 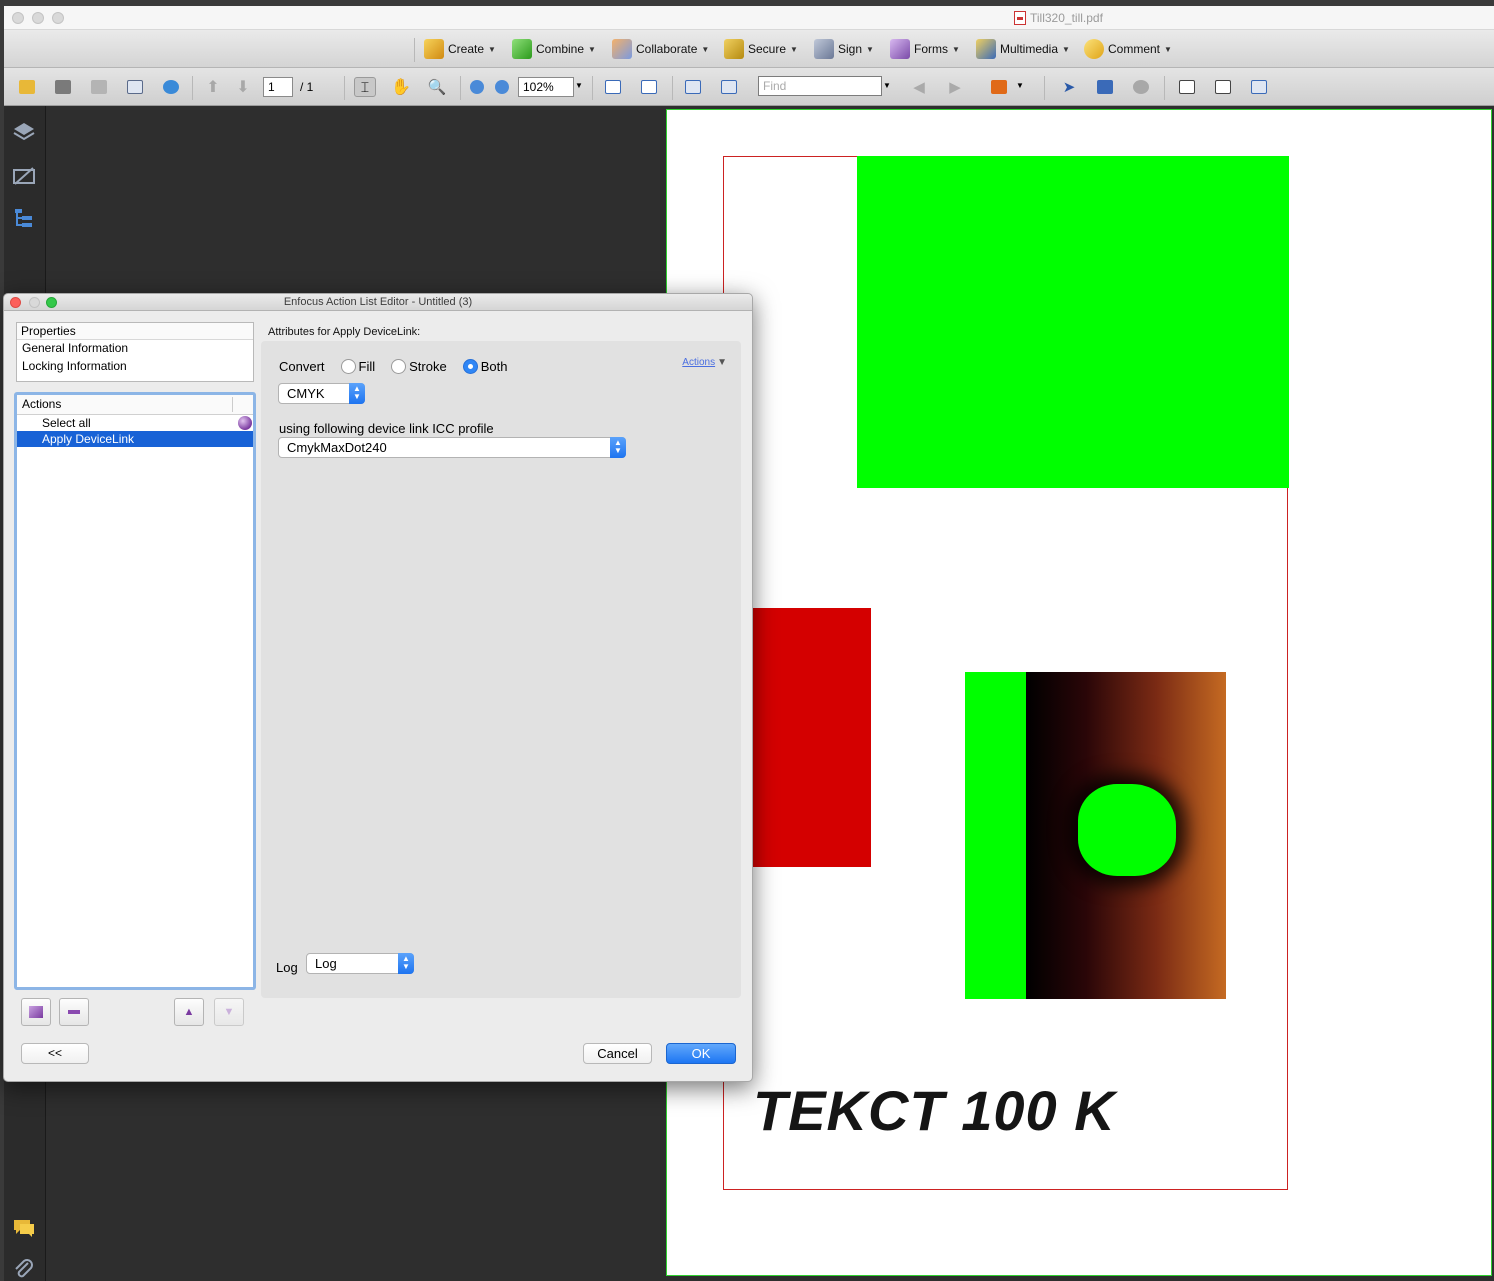 I want to click on zoom-tool-button: 🔍, so click(x=437, y=87).